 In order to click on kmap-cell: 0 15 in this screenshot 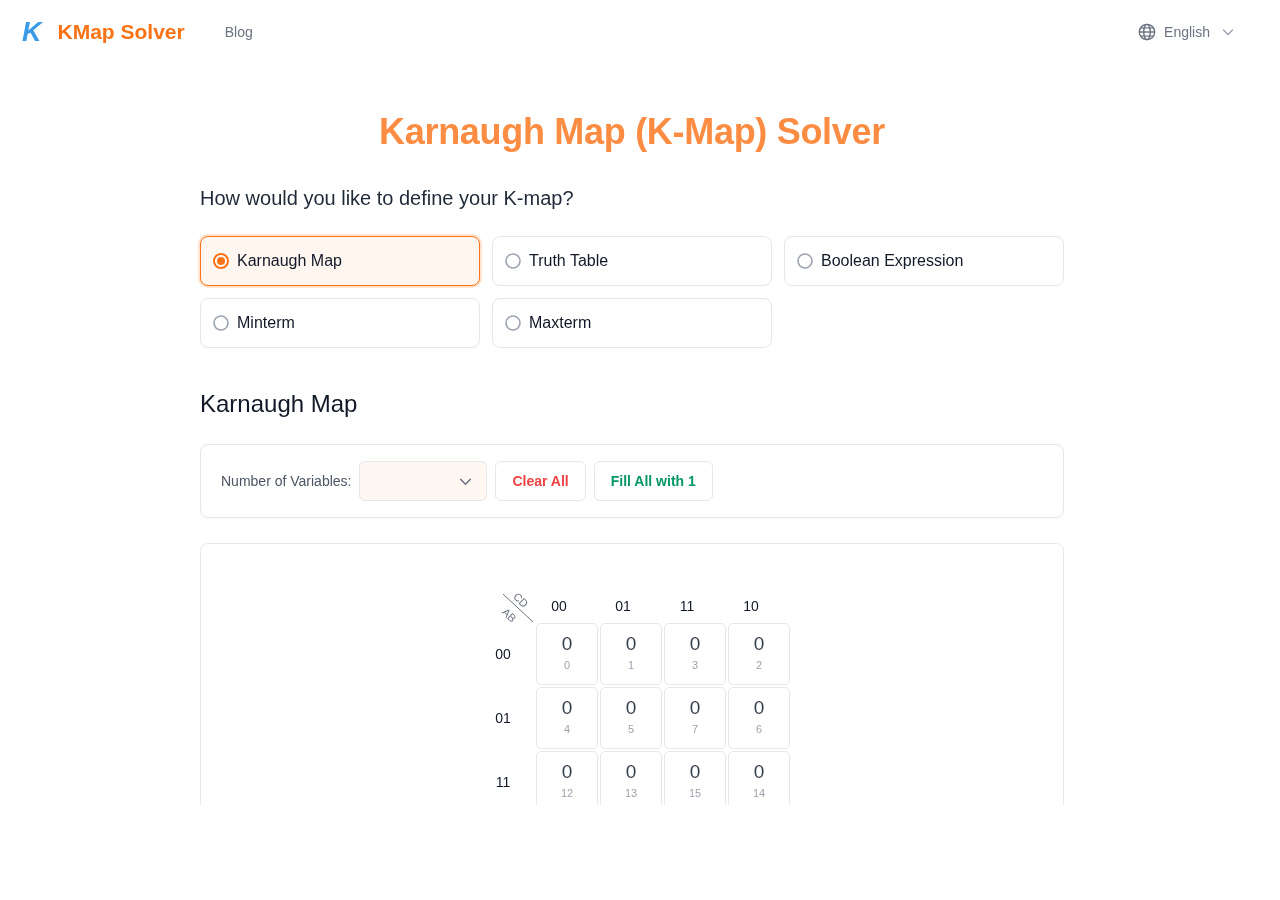, I will do `click(695, 778)`.